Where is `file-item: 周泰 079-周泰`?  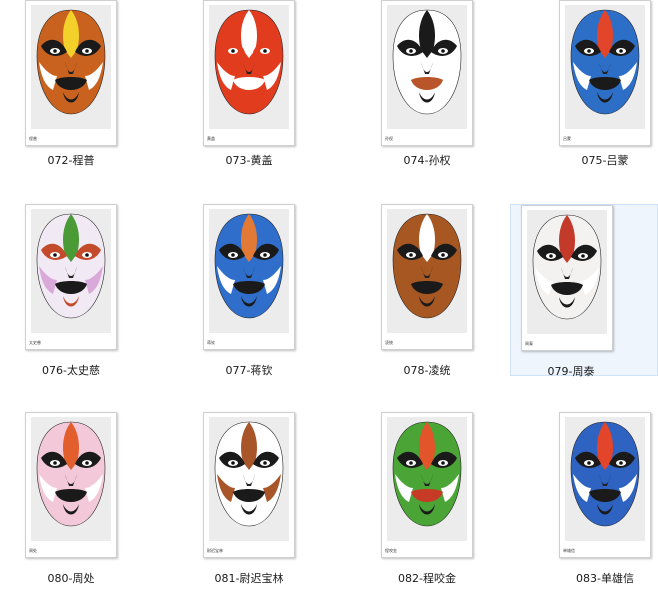 file-item: 周泰 079-周泰 is located at coordinates (584, 291).